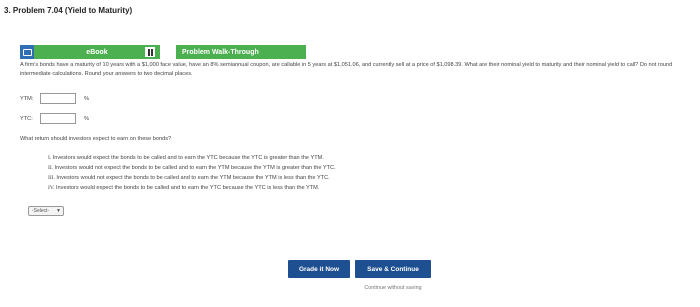  Describe the element at coordinates (220, 52) in the screenshot. I see `tab-walkthrough-label: Problem Walk-Through` at that location.